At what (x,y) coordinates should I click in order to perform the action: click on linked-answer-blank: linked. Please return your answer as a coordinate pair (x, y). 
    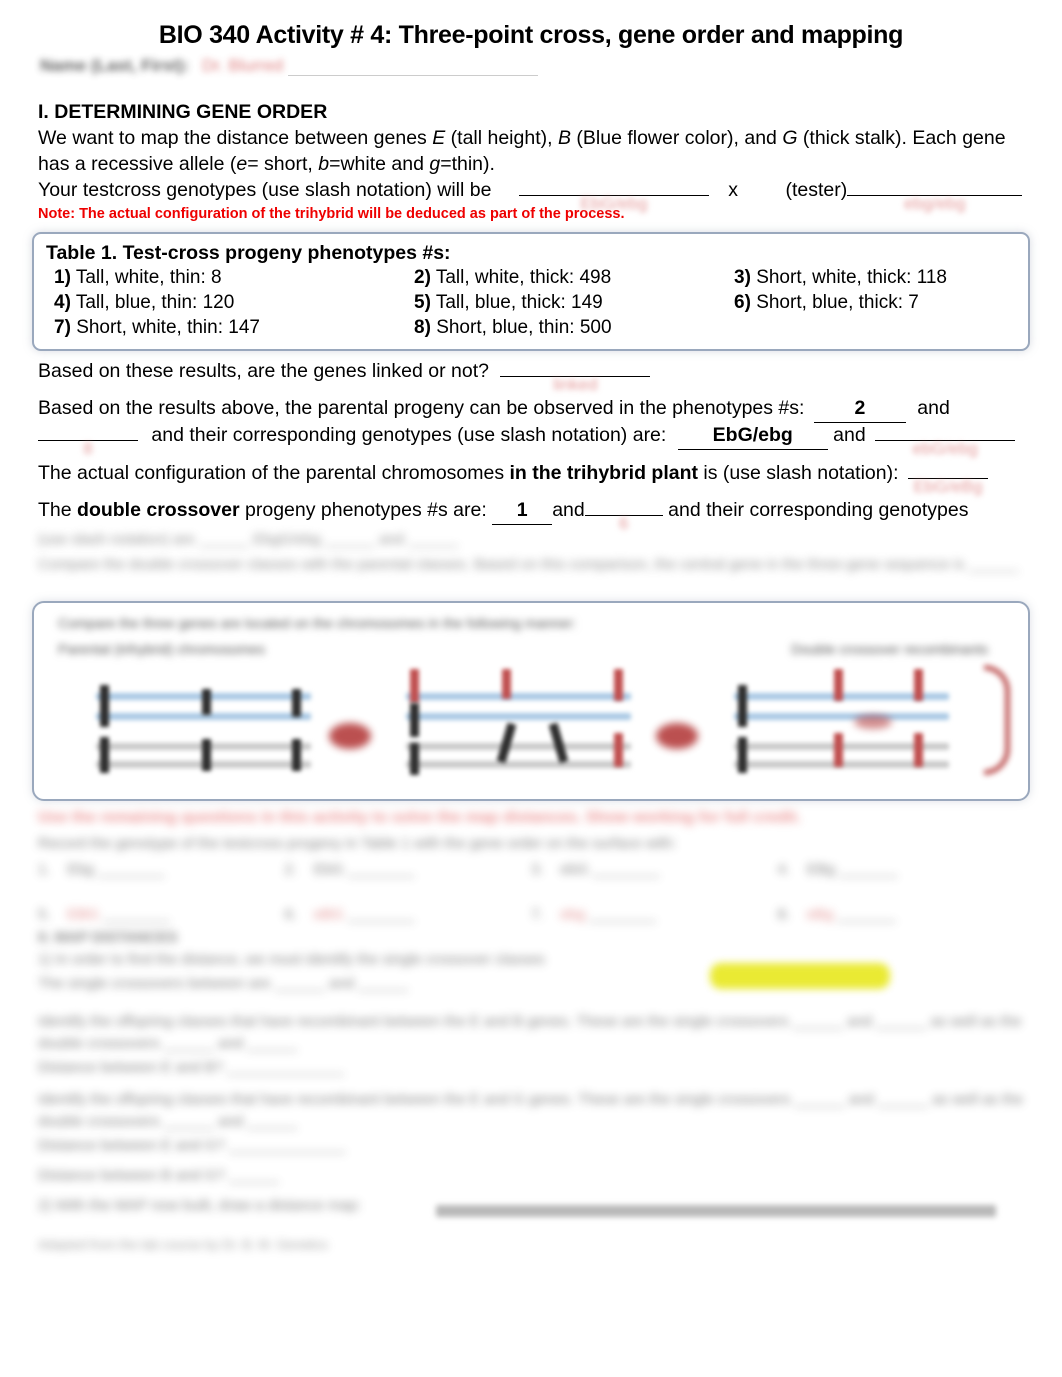
    Looking at the image, I should click on (575, 384).